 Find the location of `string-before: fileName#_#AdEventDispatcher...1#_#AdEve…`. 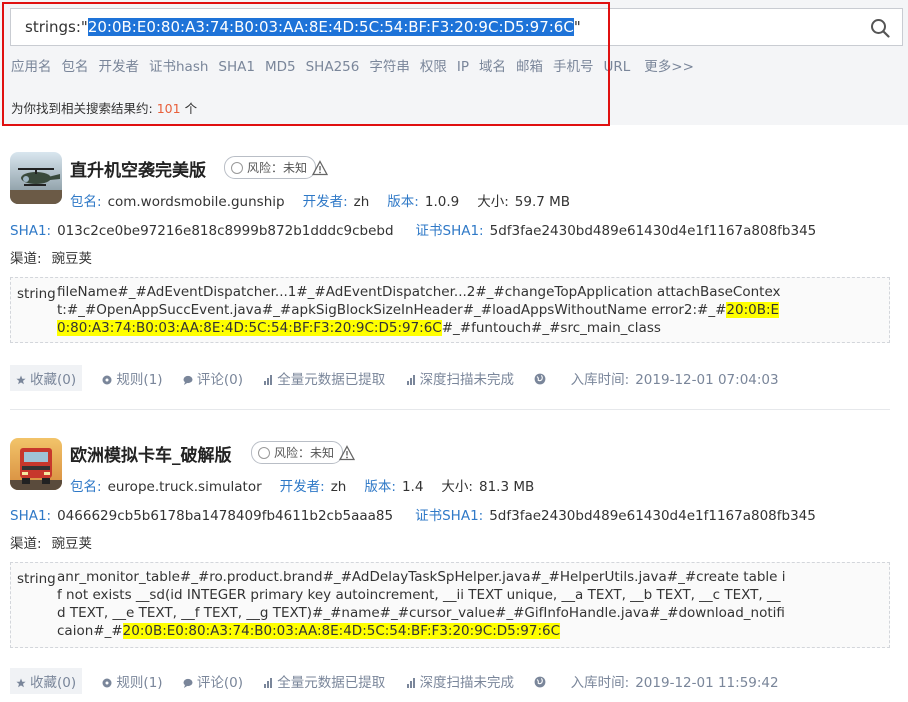

string-before: fileName#_#AdEventDispatcher...1#_#AdEve… is located at coordinates (419, 301).